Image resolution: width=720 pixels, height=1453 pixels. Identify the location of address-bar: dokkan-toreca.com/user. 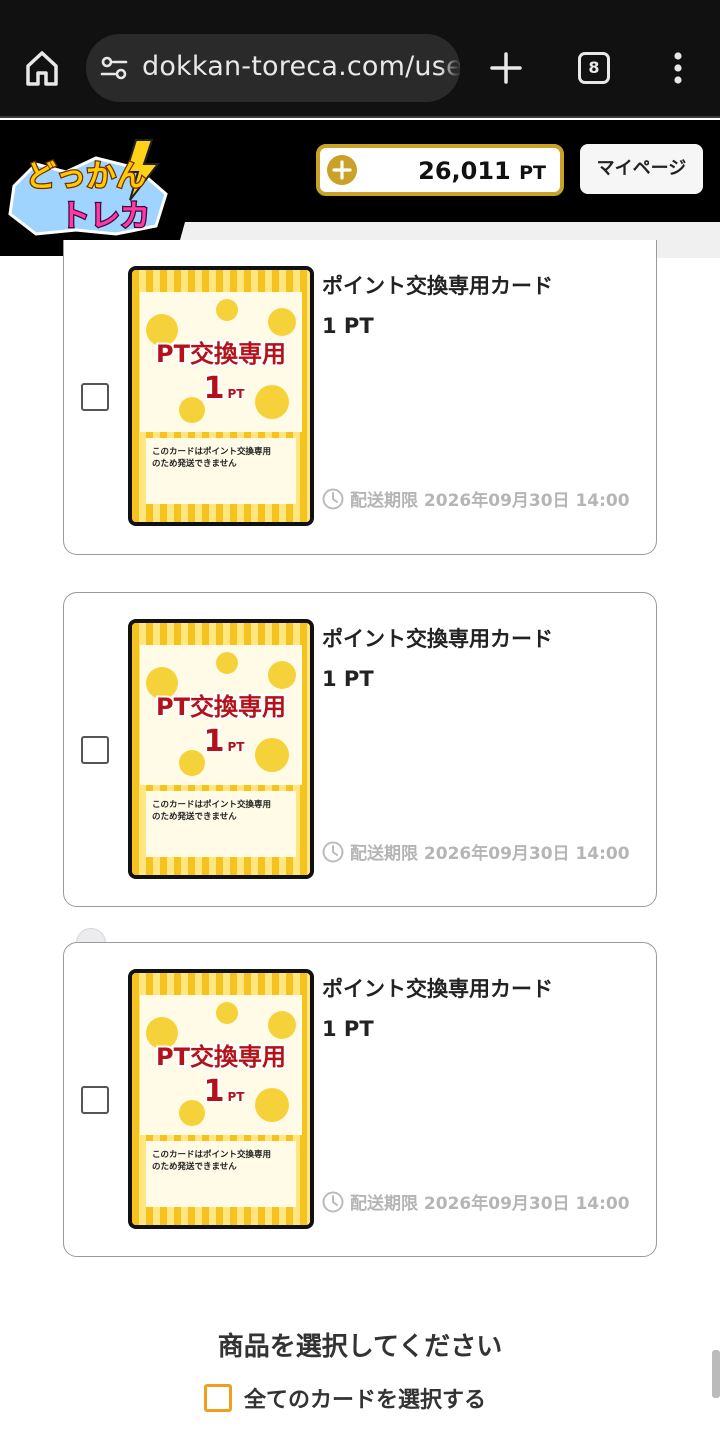
(273, 68).